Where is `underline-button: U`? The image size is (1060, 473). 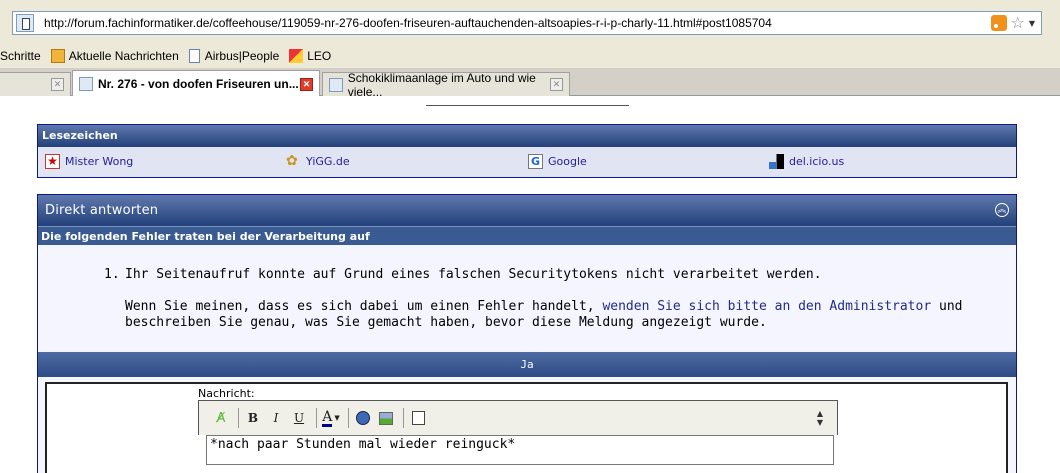
underline-button: U is located at coordinates (299, 418).